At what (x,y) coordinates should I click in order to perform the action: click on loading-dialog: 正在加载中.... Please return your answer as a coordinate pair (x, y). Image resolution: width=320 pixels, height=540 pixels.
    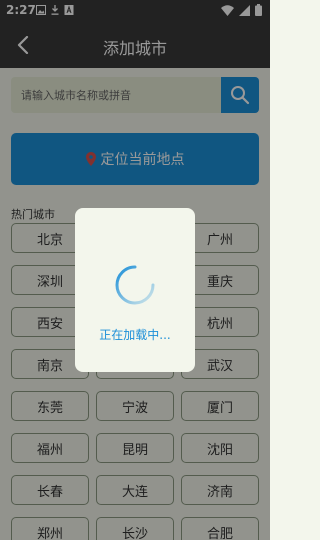
    Looking at the image, I should click on (135, 290).